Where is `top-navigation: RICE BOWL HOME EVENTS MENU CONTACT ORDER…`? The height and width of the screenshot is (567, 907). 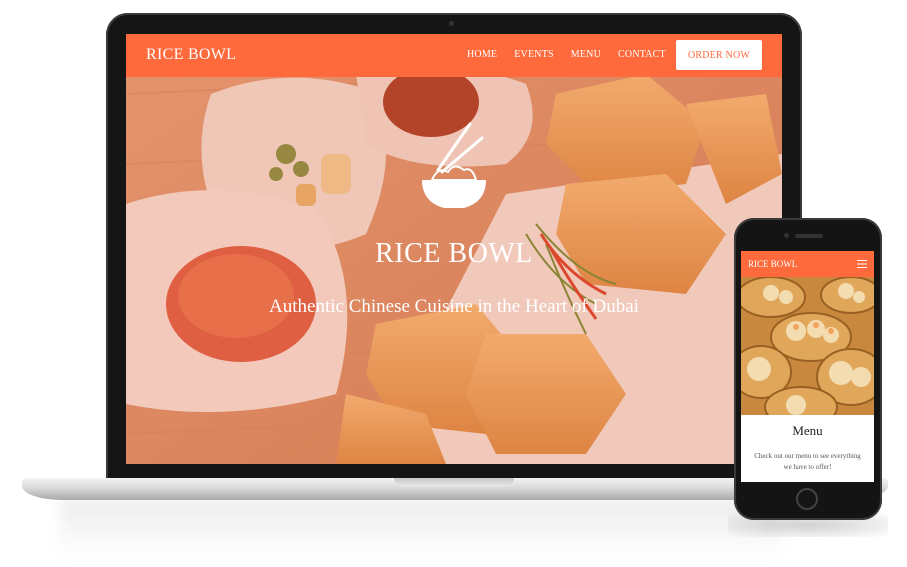
top-navigation: RICE BOWL HOME EVENTS MENU CONTACT ORDER… is located at coordinates (454, 55).